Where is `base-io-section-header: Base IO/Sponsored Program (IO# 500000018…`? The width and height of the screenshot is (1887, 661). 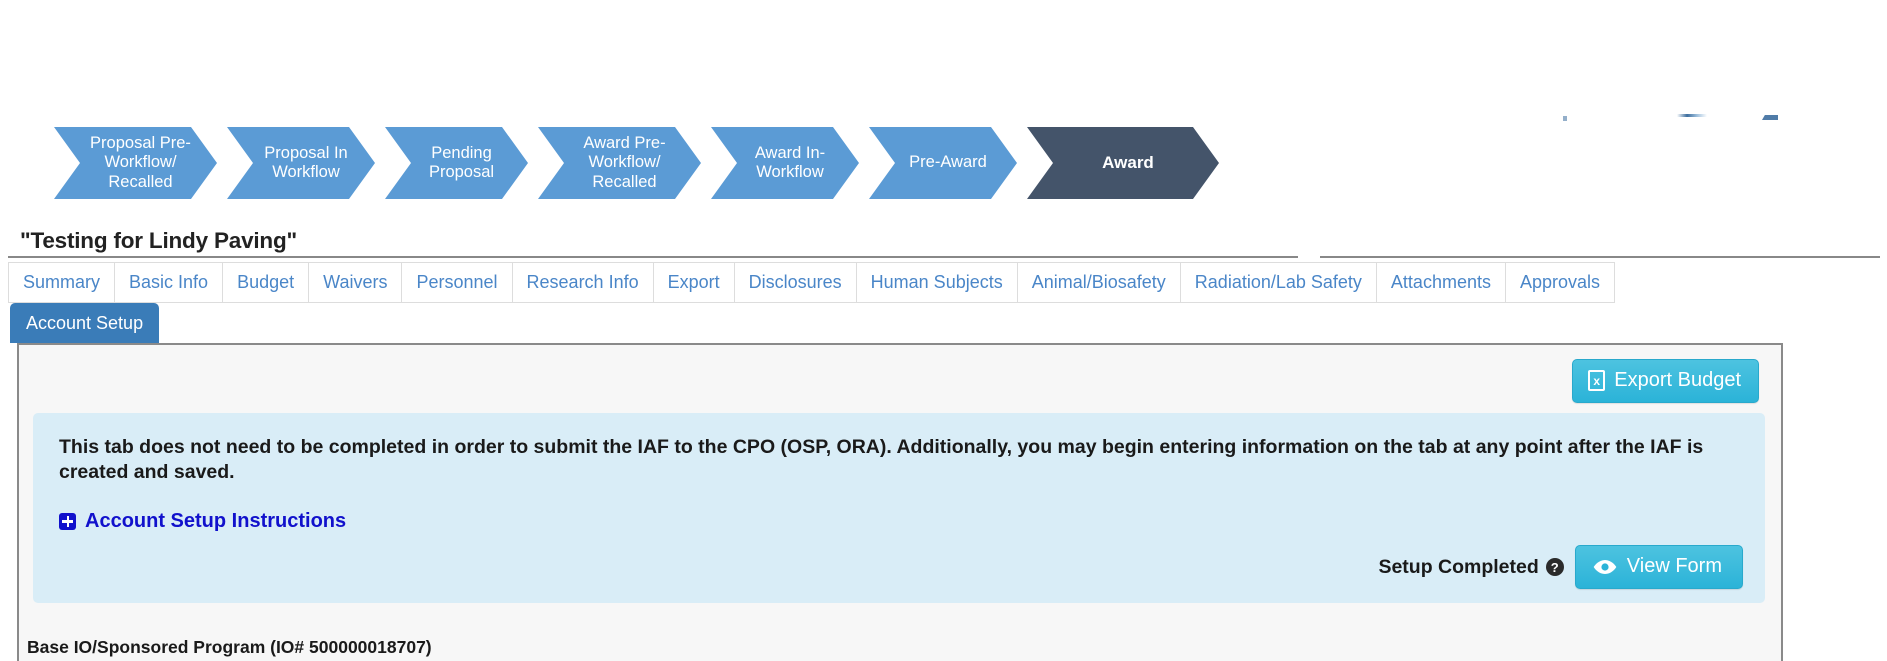
base-io-section-header: Base IO/Sponsored Program (IO# 500000018… is located at coordinates (229, 647).